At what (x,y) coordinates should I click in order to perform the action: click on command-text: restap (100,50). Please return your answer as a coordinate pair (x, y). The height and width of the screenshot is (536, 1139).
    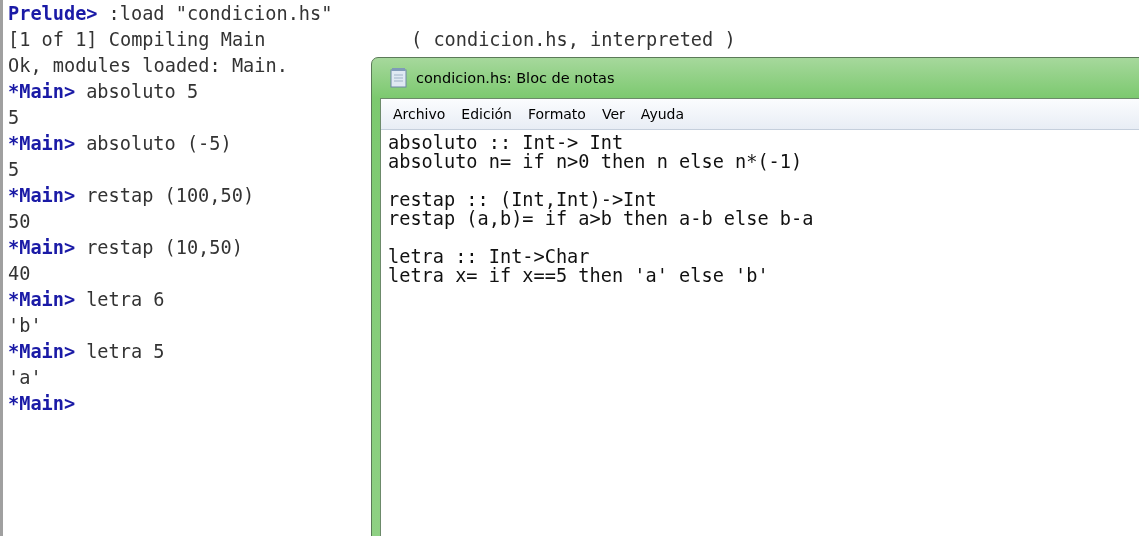
    Looking at the image, I should click on (170, 195).